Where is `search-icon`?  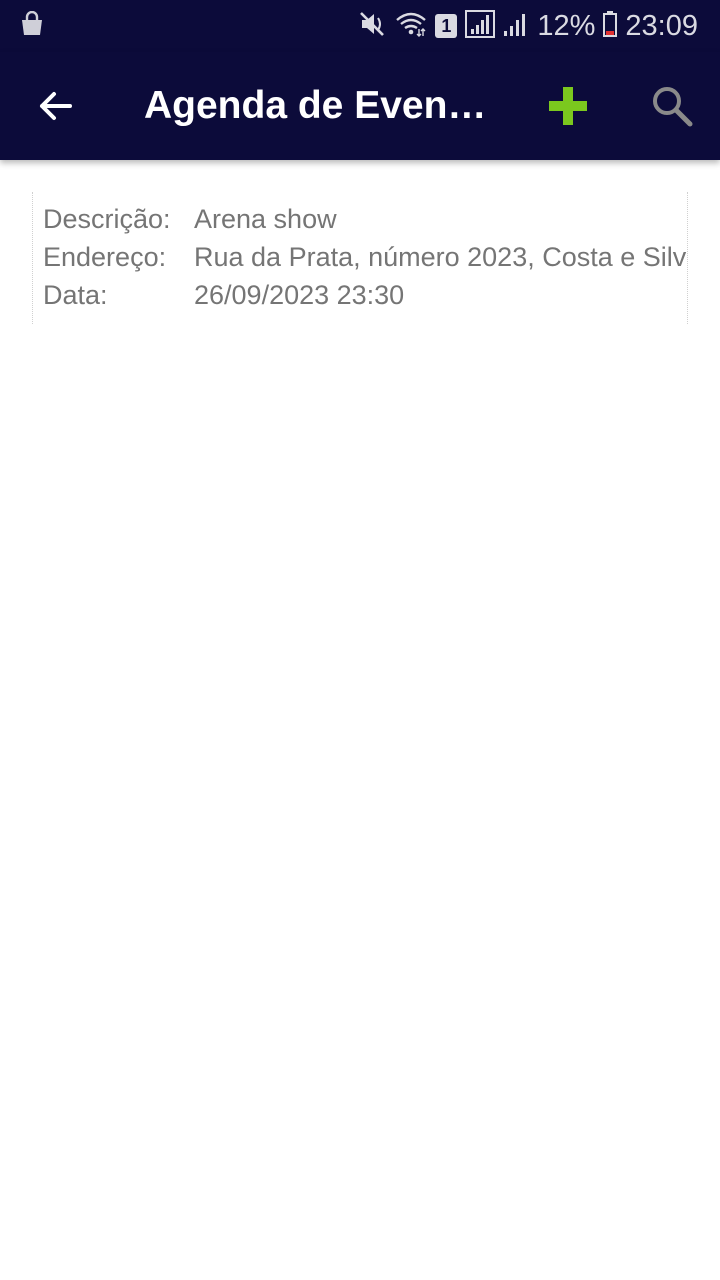
search-icon is located at coordinates (672, 106).